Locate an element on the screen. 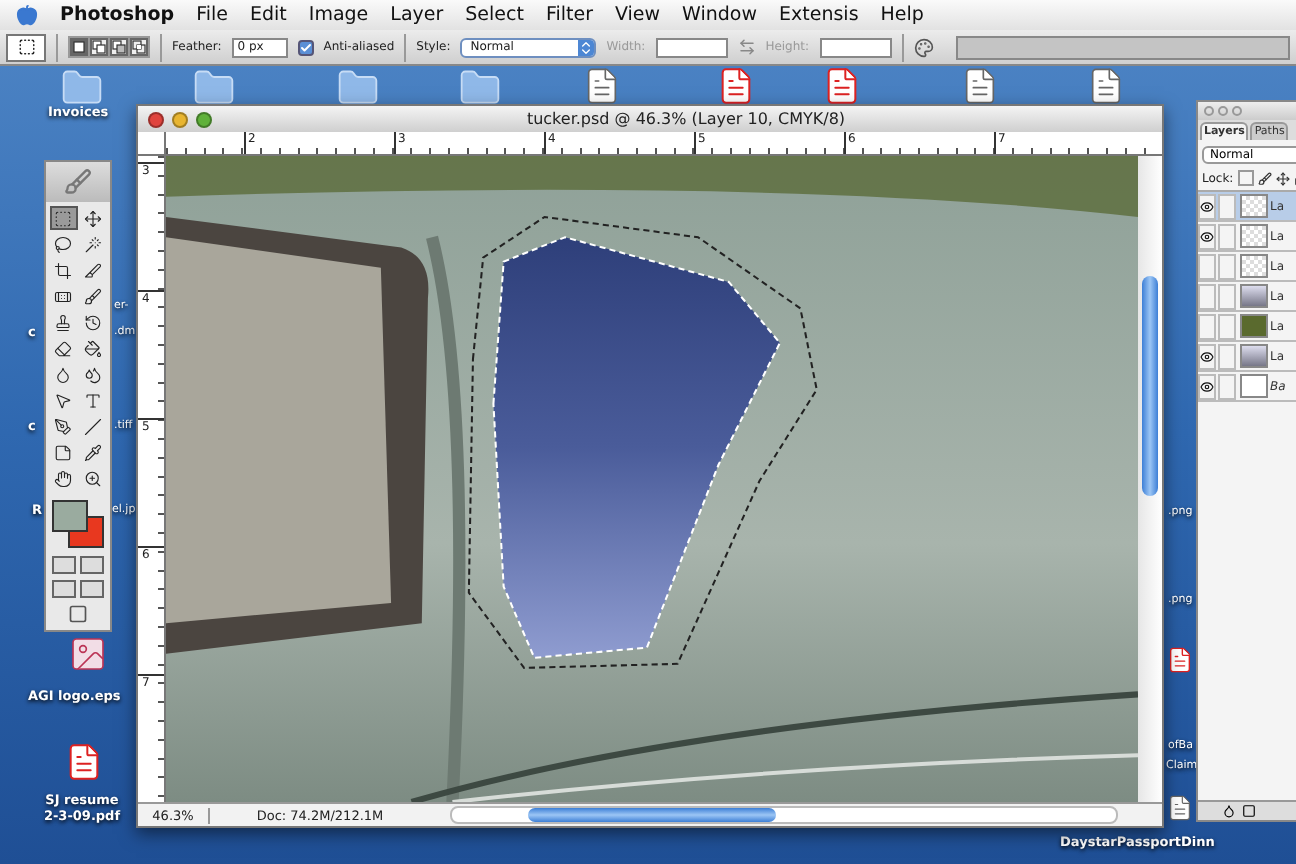 The height and width of the screenshot is (864, 1296). width-input is located at coordinates (691, 47).